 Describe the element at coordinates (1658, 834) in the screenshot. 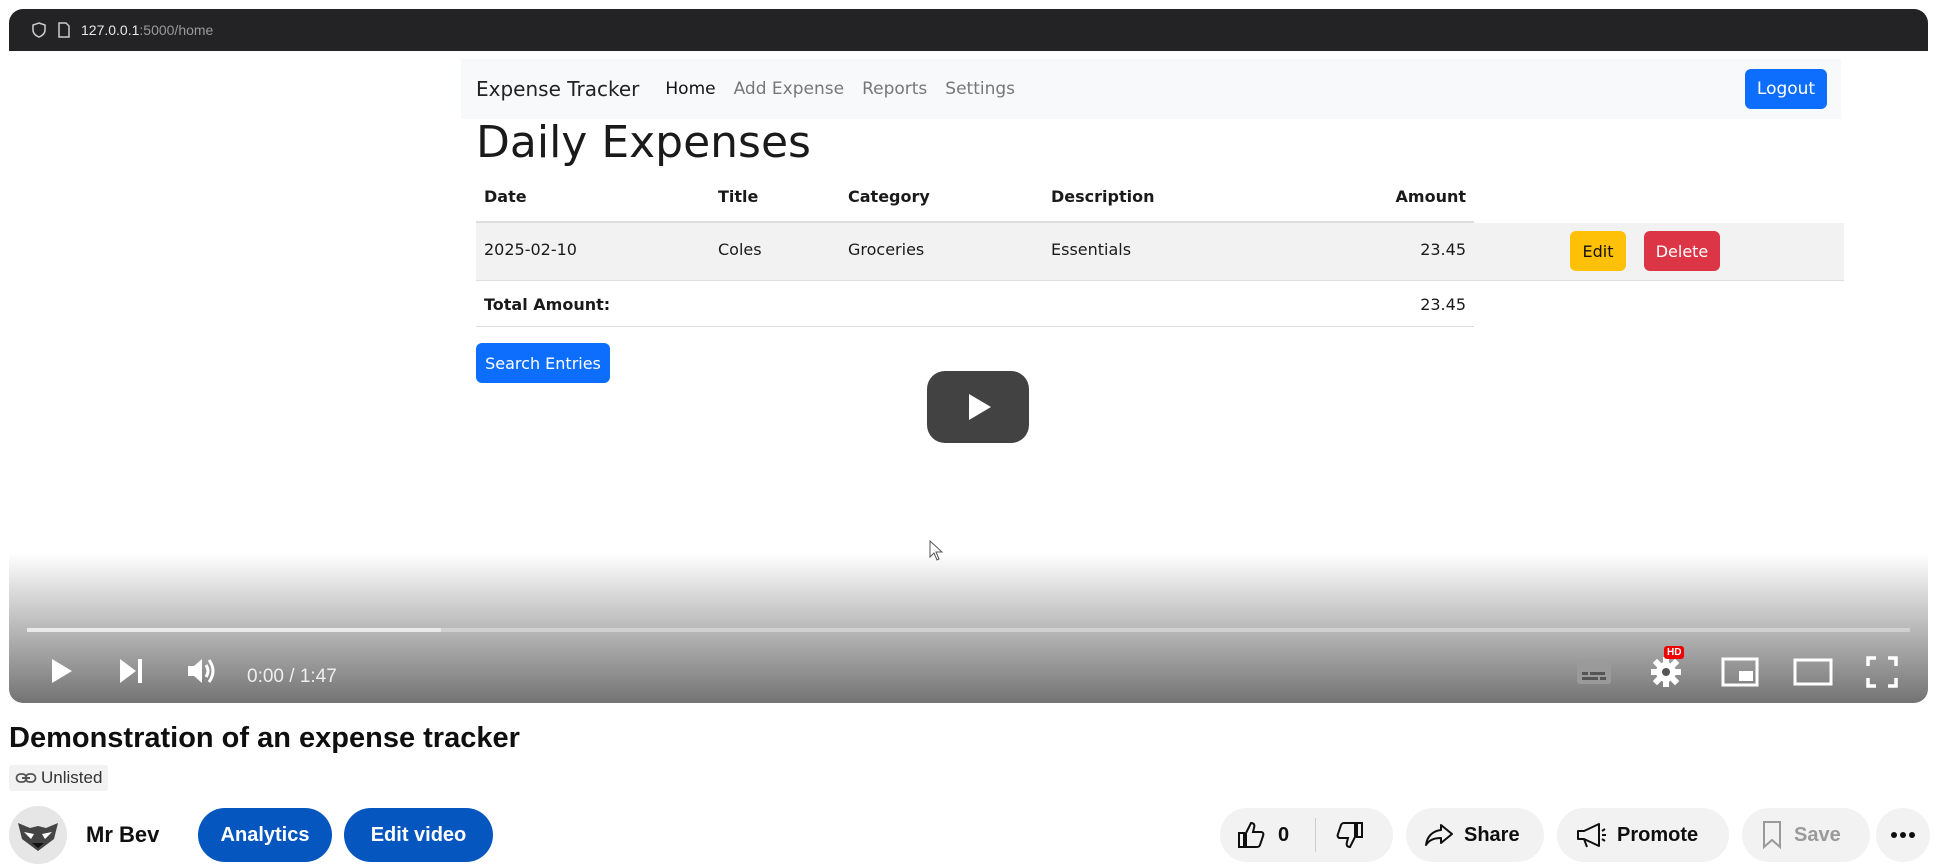

I see `promote-label: Promote` at that location.